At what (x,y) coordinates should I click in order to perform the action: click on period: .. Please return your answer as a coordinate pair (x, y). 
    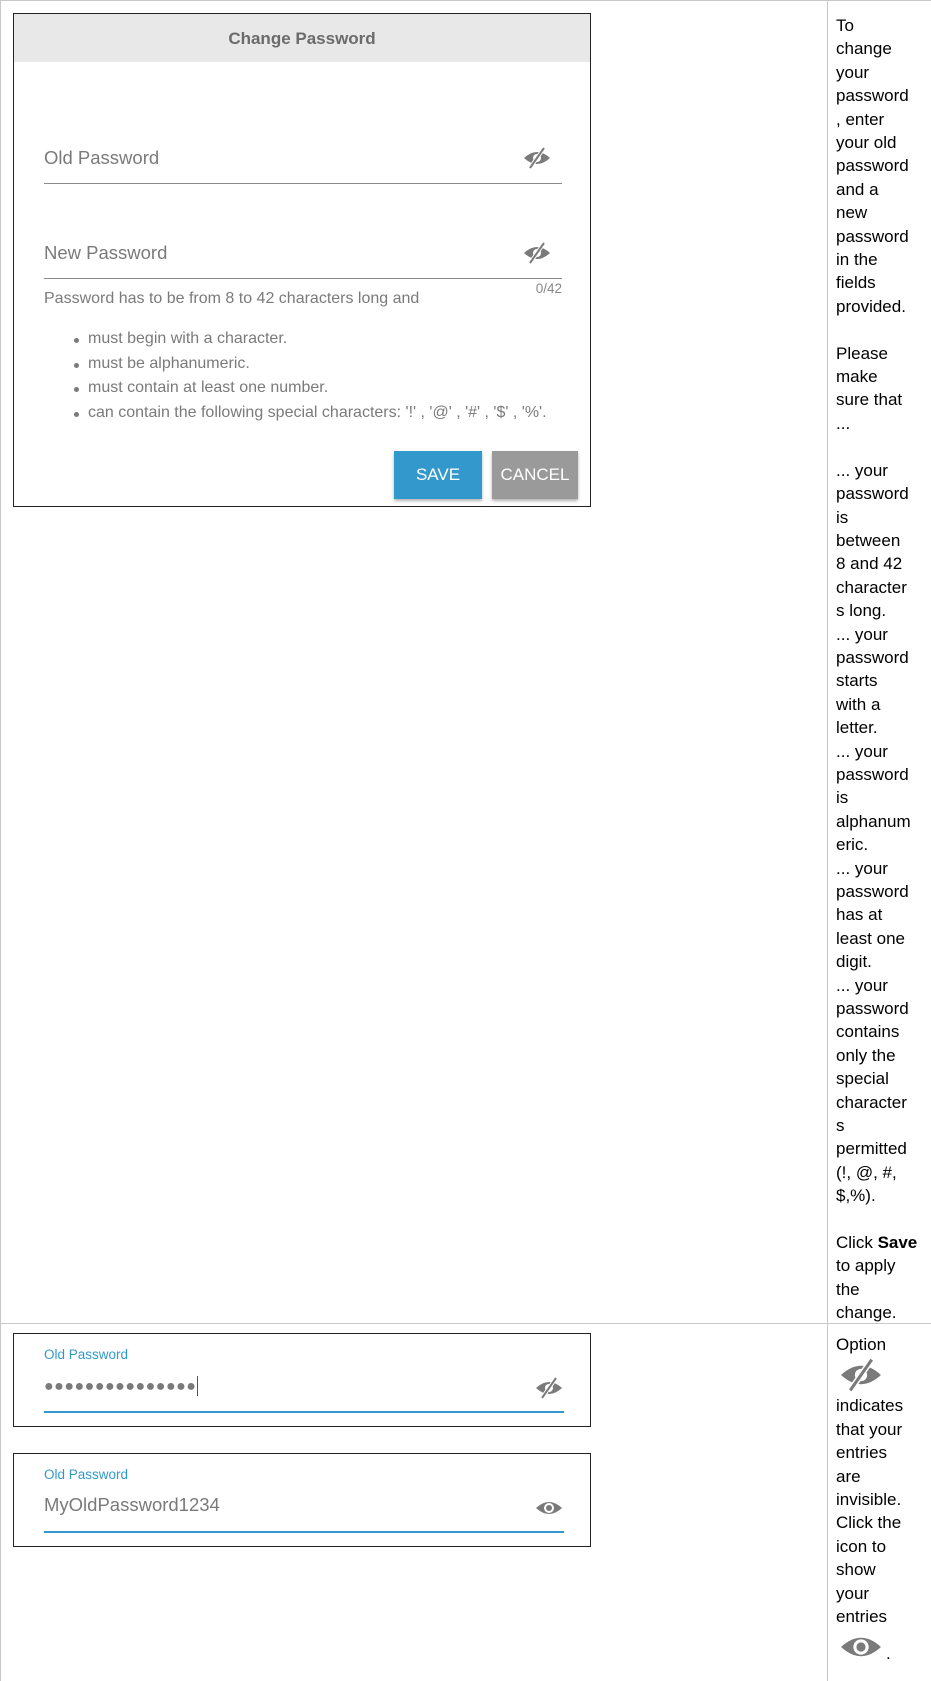
    Looking at the image, I should click on (888, 1654).